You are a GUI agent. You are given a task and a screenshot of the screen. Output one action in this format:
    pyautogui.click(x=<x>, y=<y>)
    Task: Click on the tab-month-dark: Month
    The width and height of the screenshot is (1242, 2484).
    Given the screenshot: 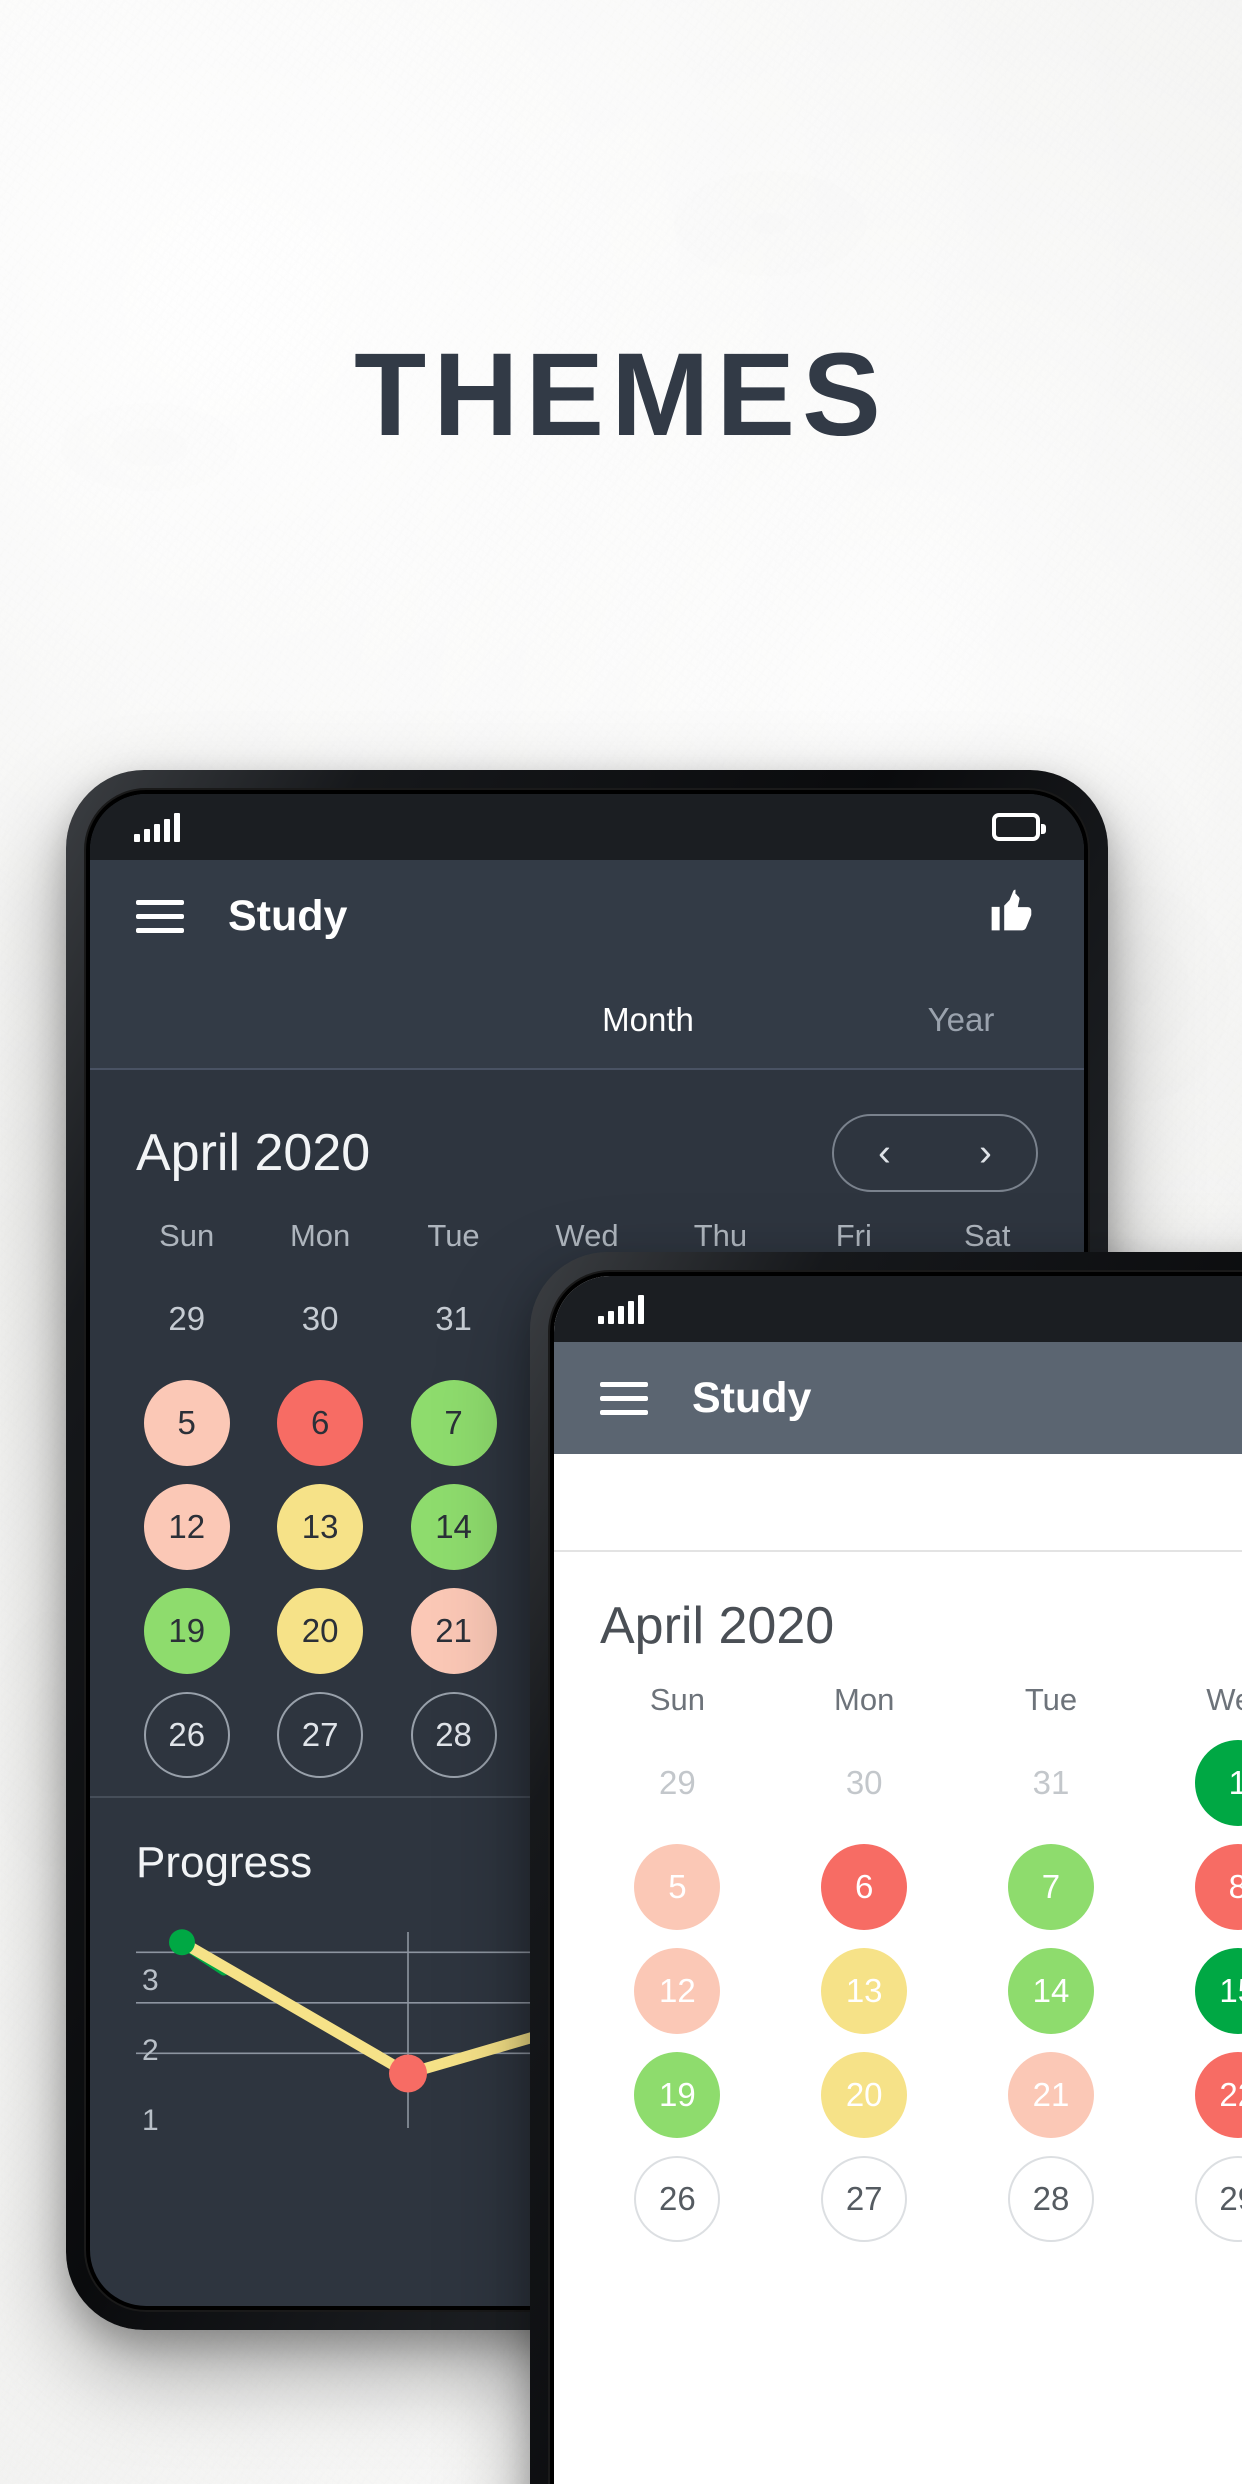 What is the action you would take?
    pyautogui.click(x=648, y=1020)
    